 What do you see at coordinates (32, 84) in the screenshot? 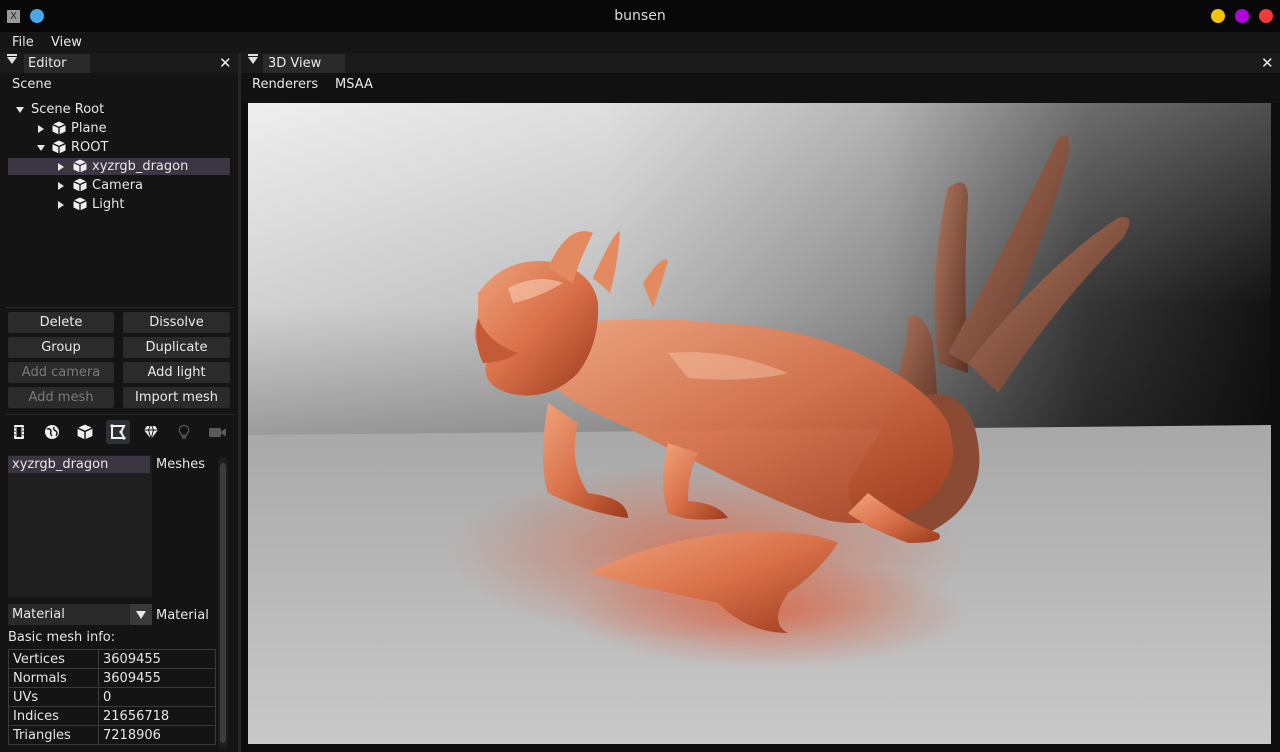
I see `scene-label: Scene` at bounding box center [32, 84].